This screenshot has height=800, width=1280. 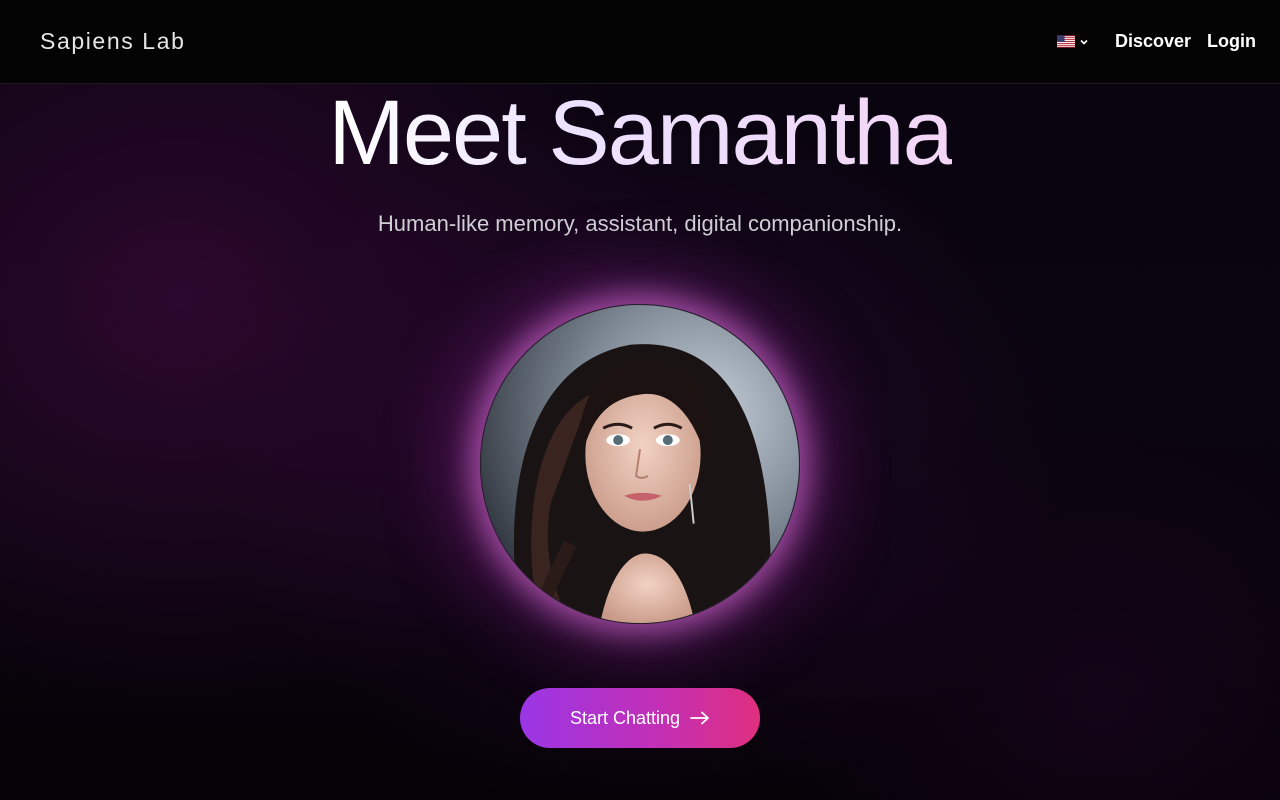 I want to click on brand-logo: Sapiens Lab, so click(x=112, y=41).